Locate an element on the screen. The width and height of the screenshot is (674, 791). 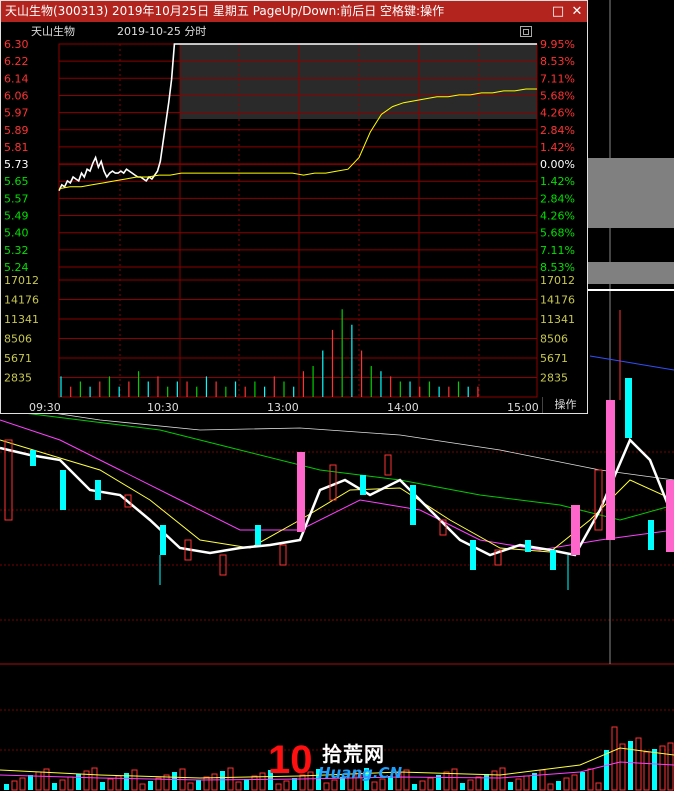
volume-bars is located at coordinates (339, 758).